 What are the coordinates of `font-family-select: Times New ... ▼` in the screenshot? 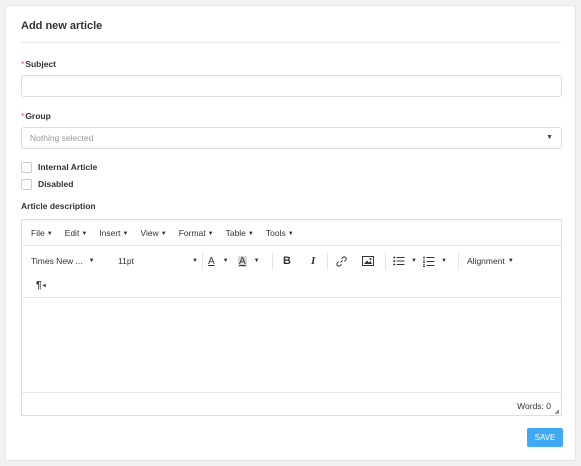 It's located at (63, 261).